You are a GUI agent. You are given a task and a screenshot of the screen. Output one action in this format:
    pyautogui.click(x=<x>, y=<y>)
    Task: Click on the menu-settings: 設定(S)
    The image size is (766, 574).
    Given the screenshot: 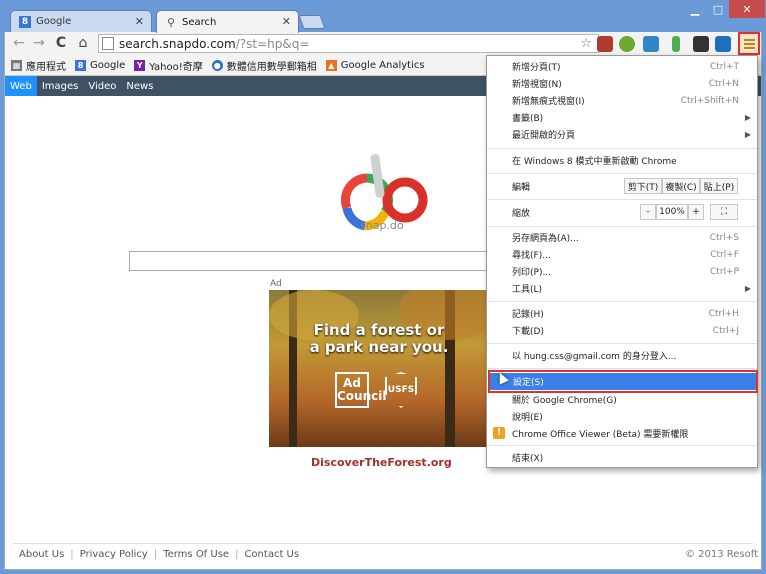 What is the action you would take?
    pyautogui.click(x=622, y=381)
    